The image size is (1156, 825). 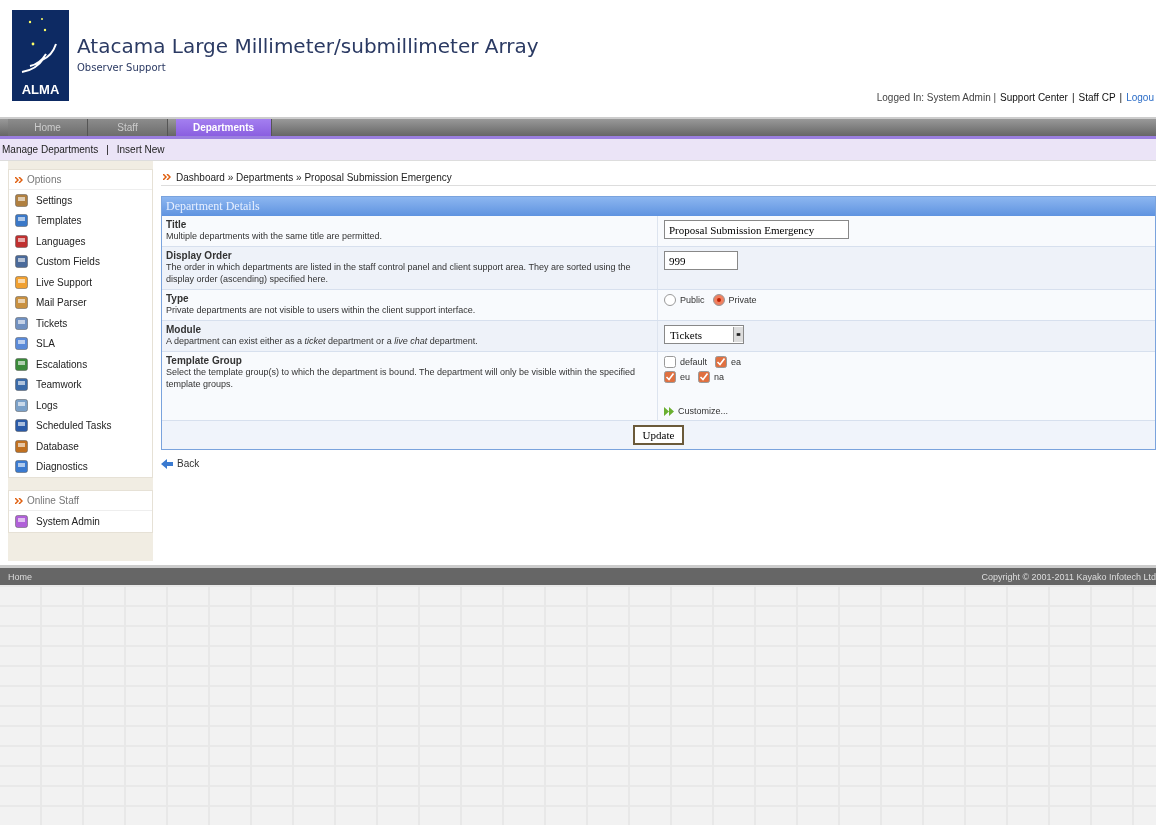 What do you see at coordinates (178, 298) in the screenshot?
I see `field-label: Type` at bounding box center [178, 298].